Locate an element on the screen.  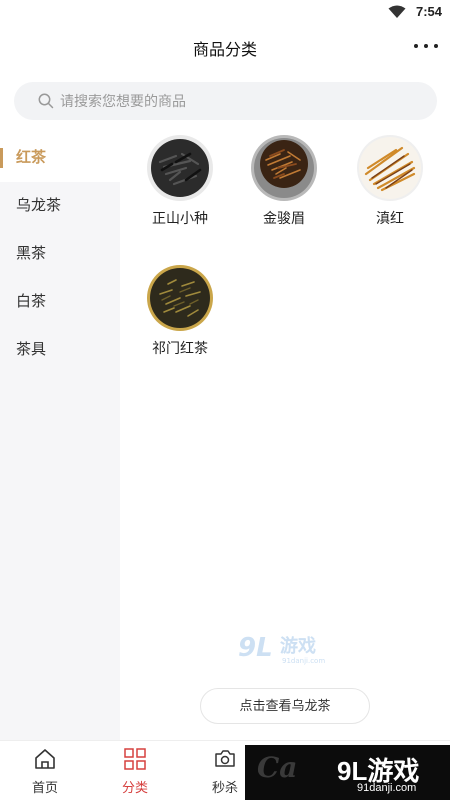
wifi-icon is located at coordinates (397, 11).